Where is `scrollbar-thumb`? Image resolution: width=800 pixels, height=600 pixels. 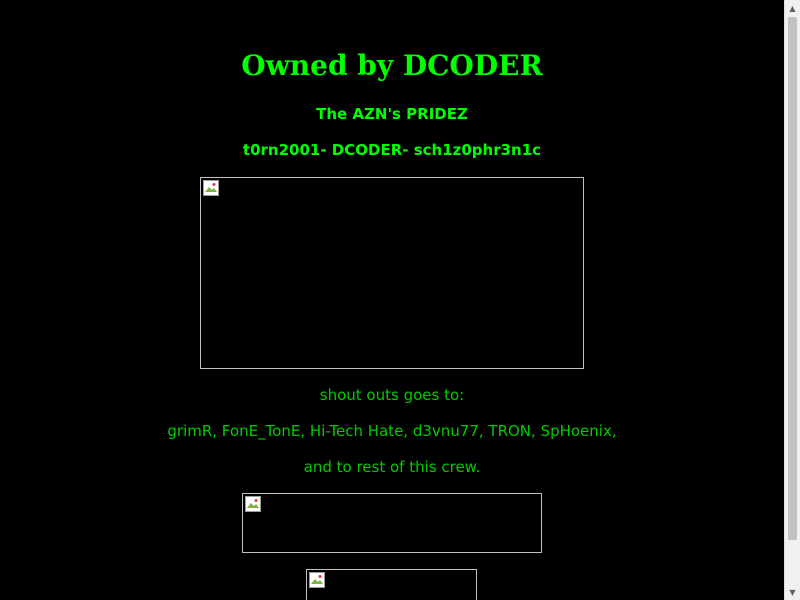 scrollbar-thumb is located at coordinates (792, 278).